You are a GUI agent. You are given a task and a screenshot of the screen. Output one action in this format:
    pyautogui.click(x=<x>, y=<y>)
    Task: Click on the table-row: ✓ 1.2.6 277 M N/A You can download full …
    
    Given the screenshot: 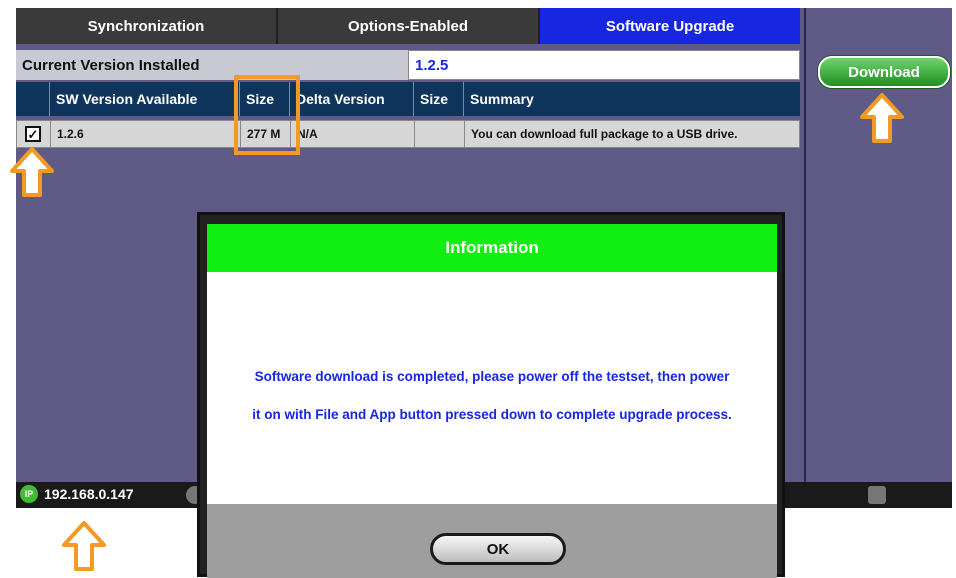 What is the action you would take?
    pyautogui.click(x=408, y=134)
    